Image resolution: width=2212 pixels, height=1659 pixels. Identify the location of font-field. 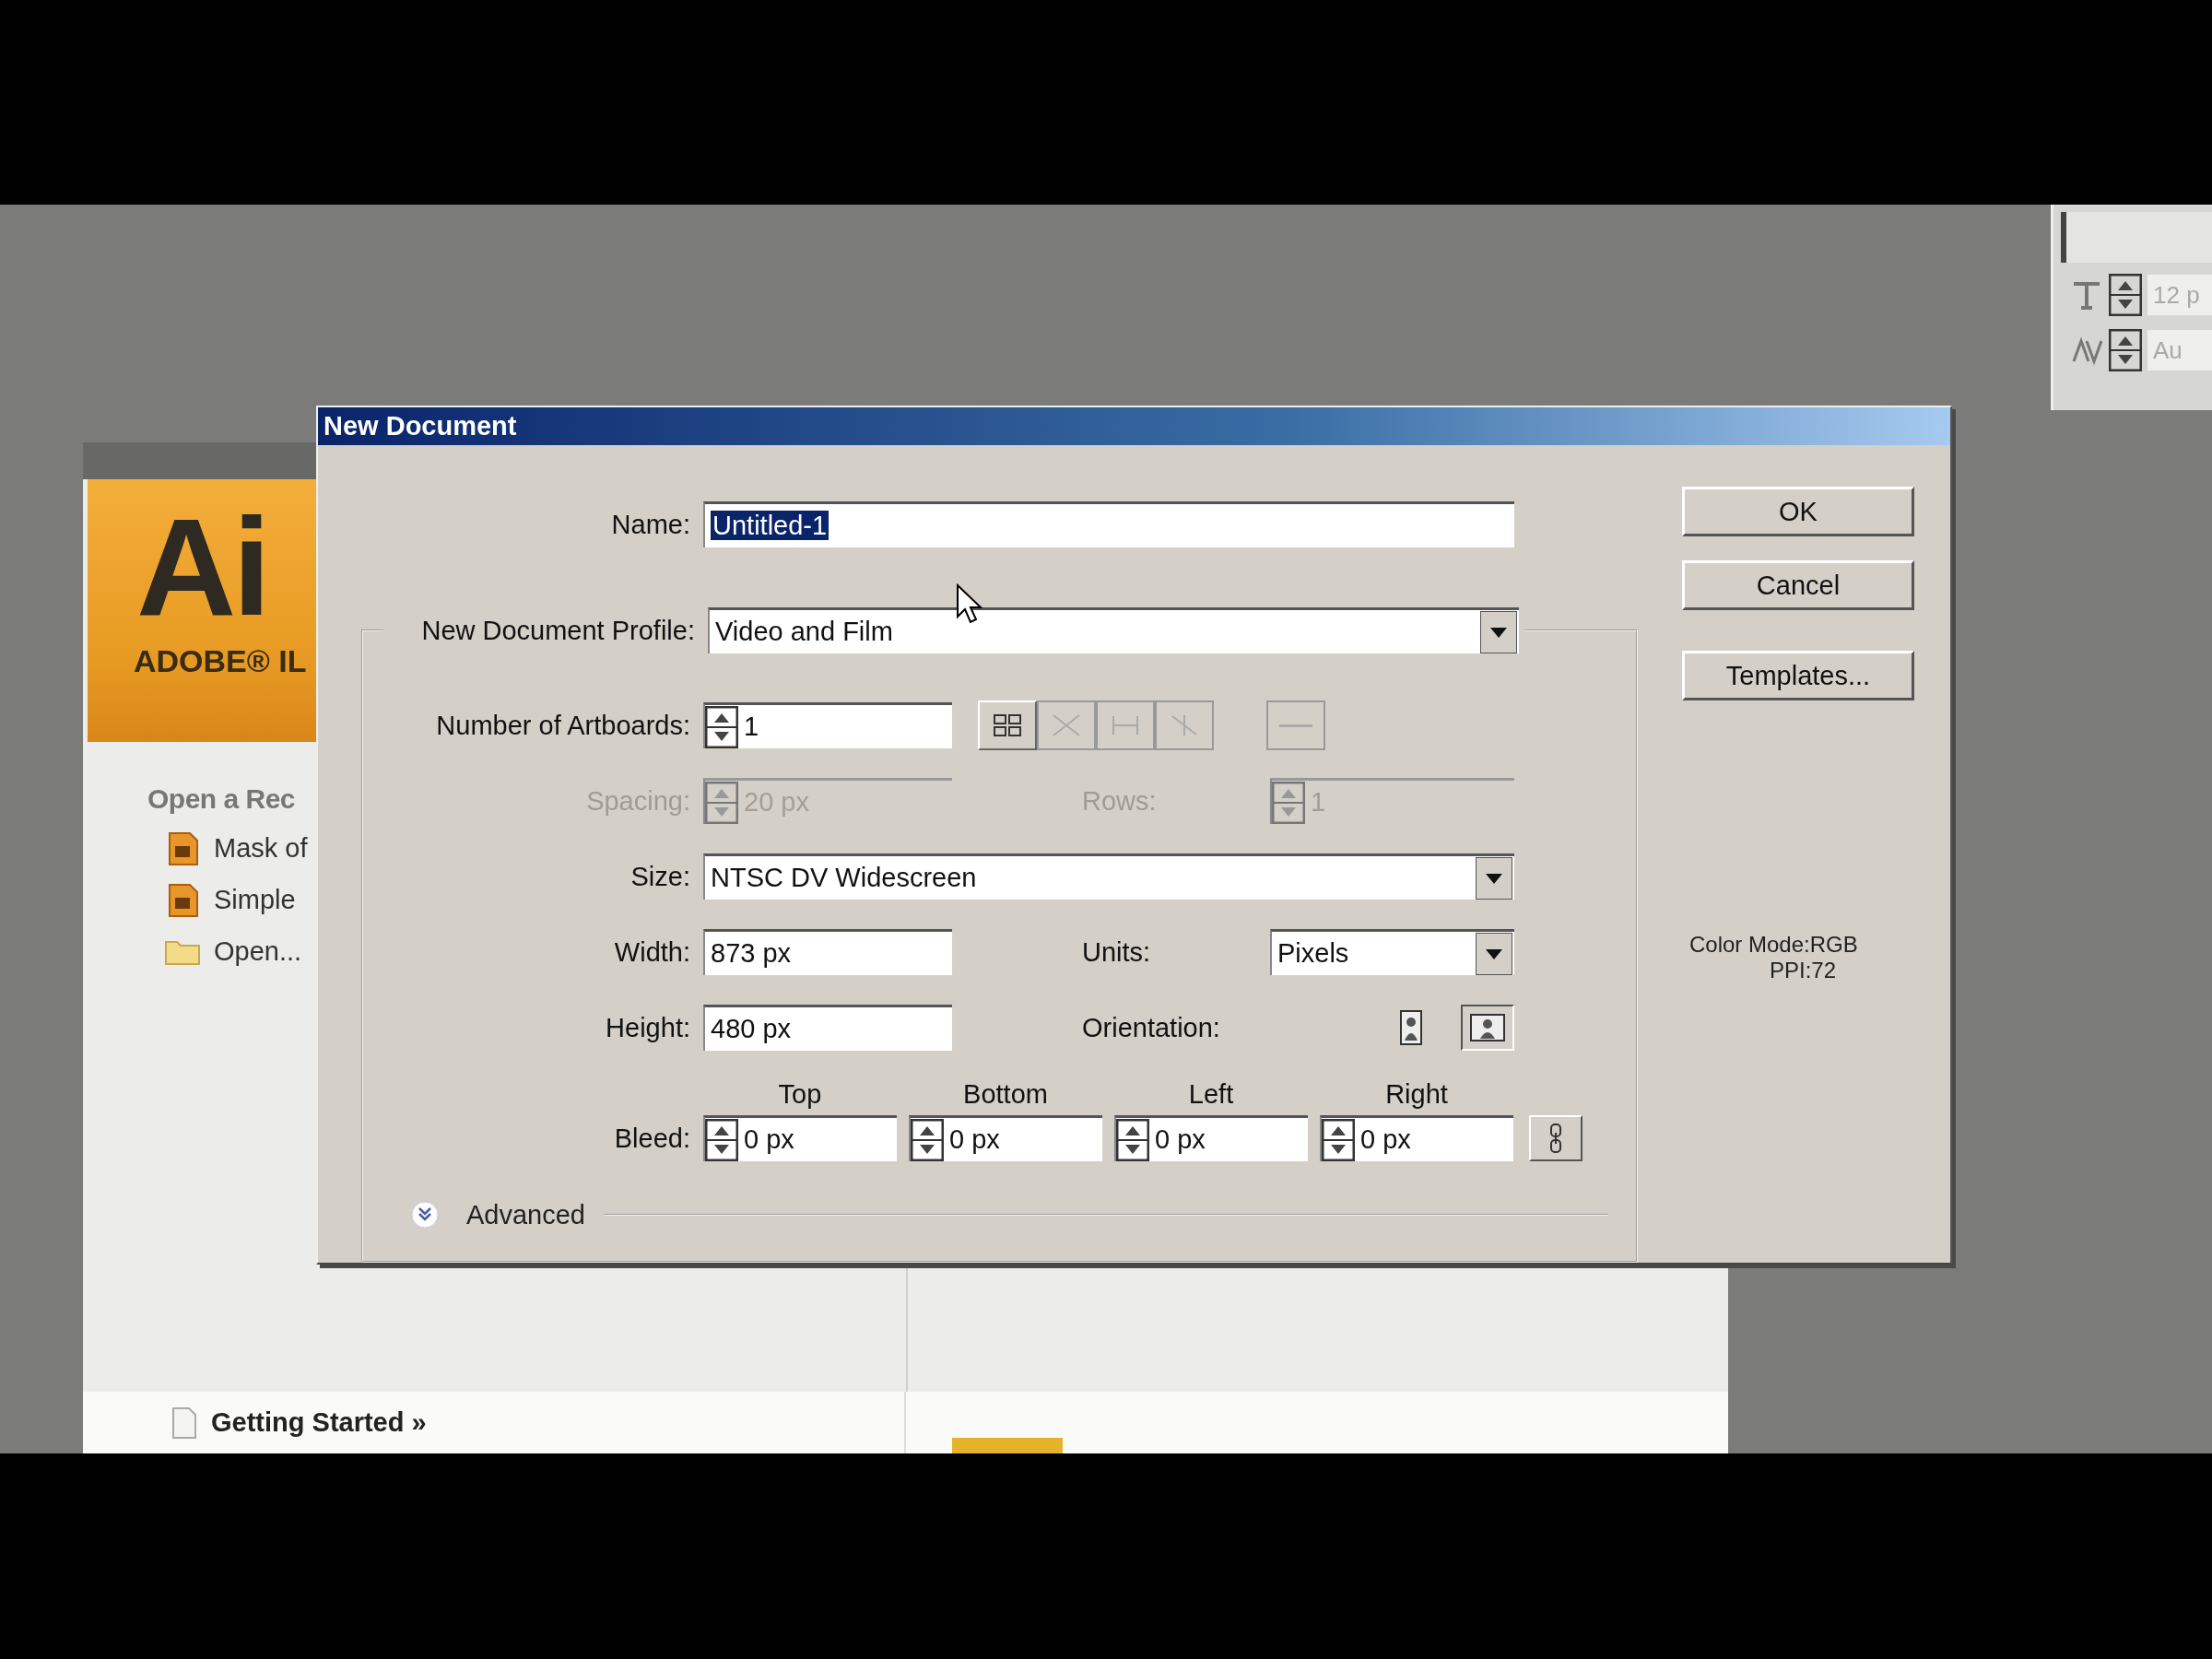
(2136, 237).